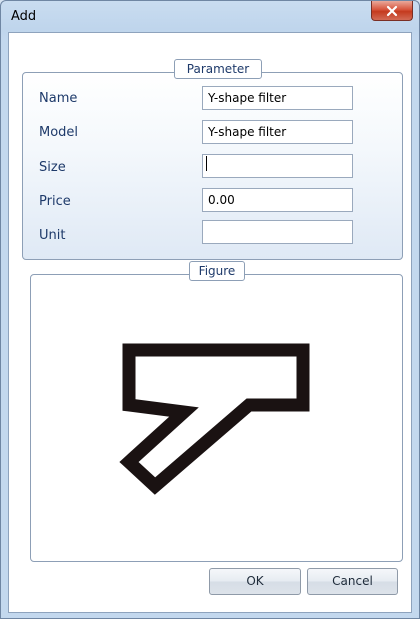 The width and height of the screenshot is (420, 619). Describe the element at coordinates (206, 163) in the screenshot. I see `text-caret` at that location.